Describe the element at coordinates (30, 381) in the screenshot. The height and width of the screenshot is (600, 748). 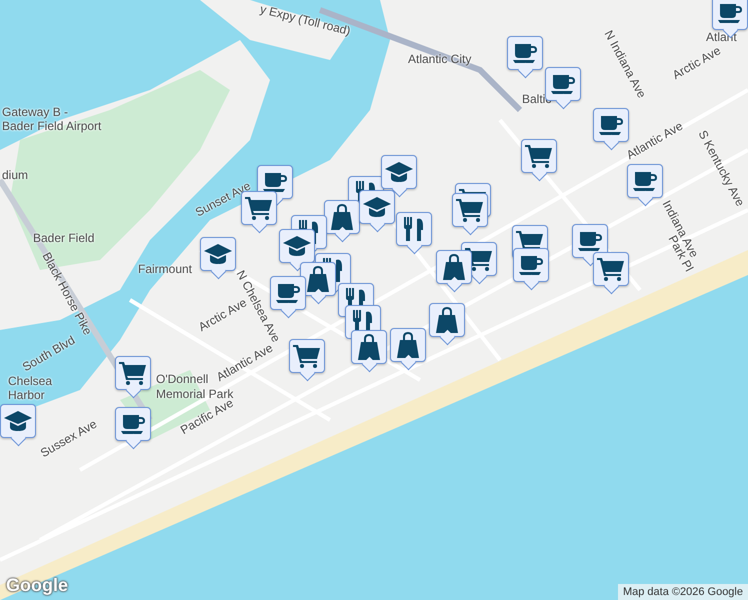
I see `map-label: Chelsea` at that location.